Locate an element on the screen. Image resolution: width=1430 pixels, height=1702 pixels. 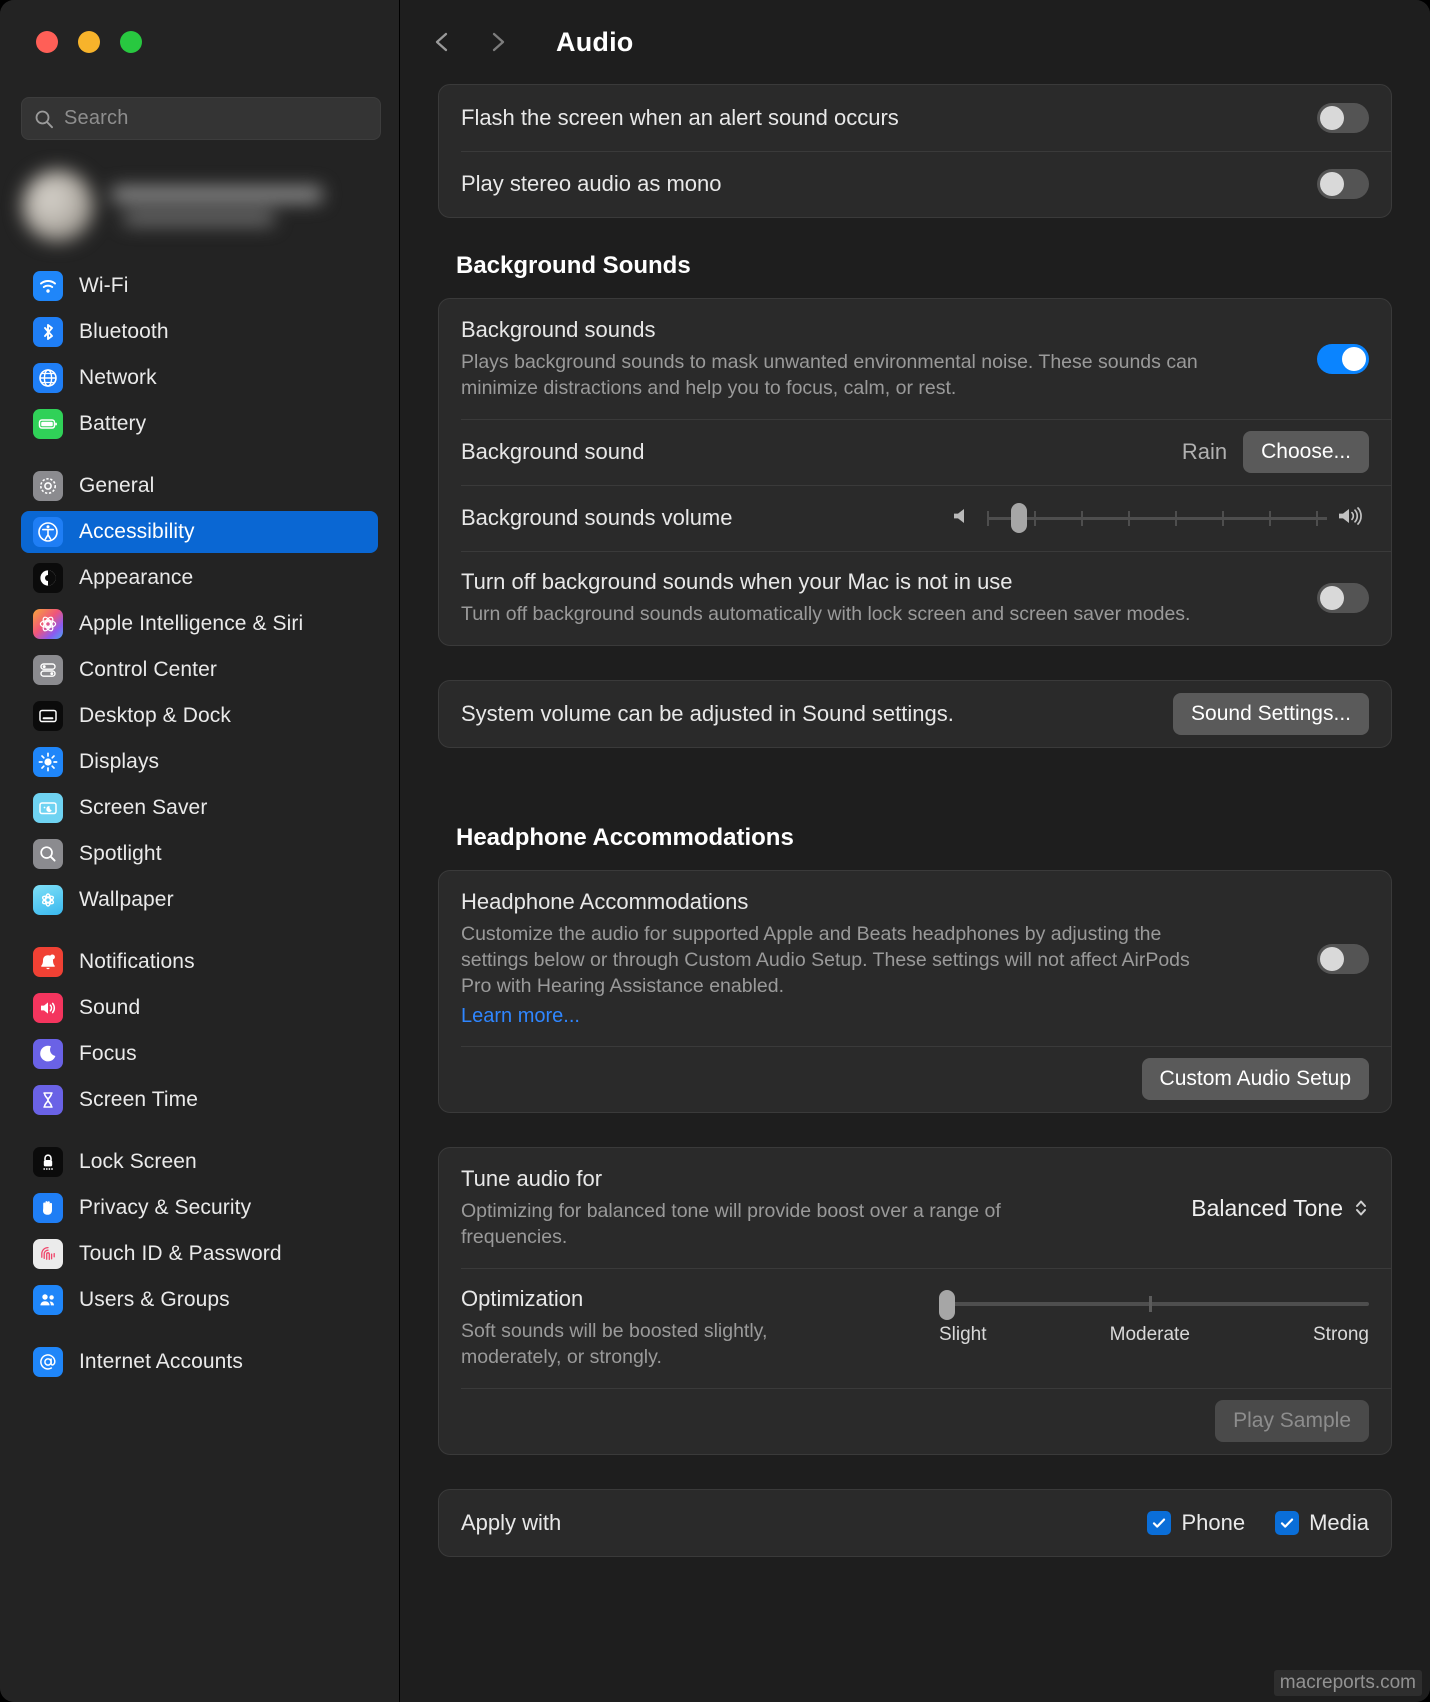
sidebar-item-label: Notifications is located at coordinates (137, 961).